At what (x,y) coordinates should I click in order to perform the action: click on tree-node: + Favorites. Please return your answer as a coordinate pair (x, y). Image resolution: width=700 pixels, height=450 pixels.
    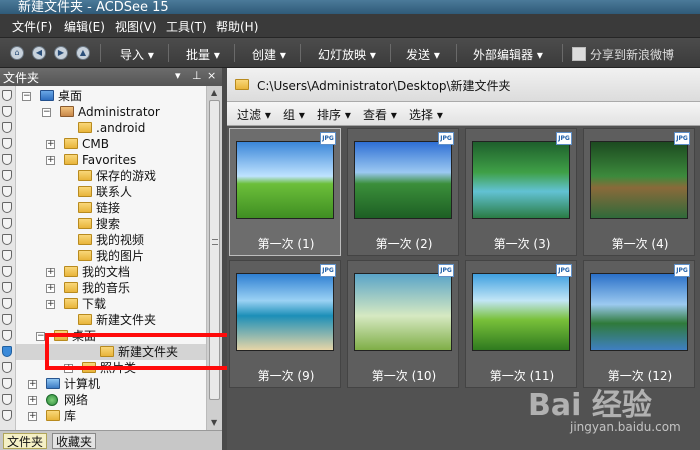
    Looking at the image, I should click on (111, 160).